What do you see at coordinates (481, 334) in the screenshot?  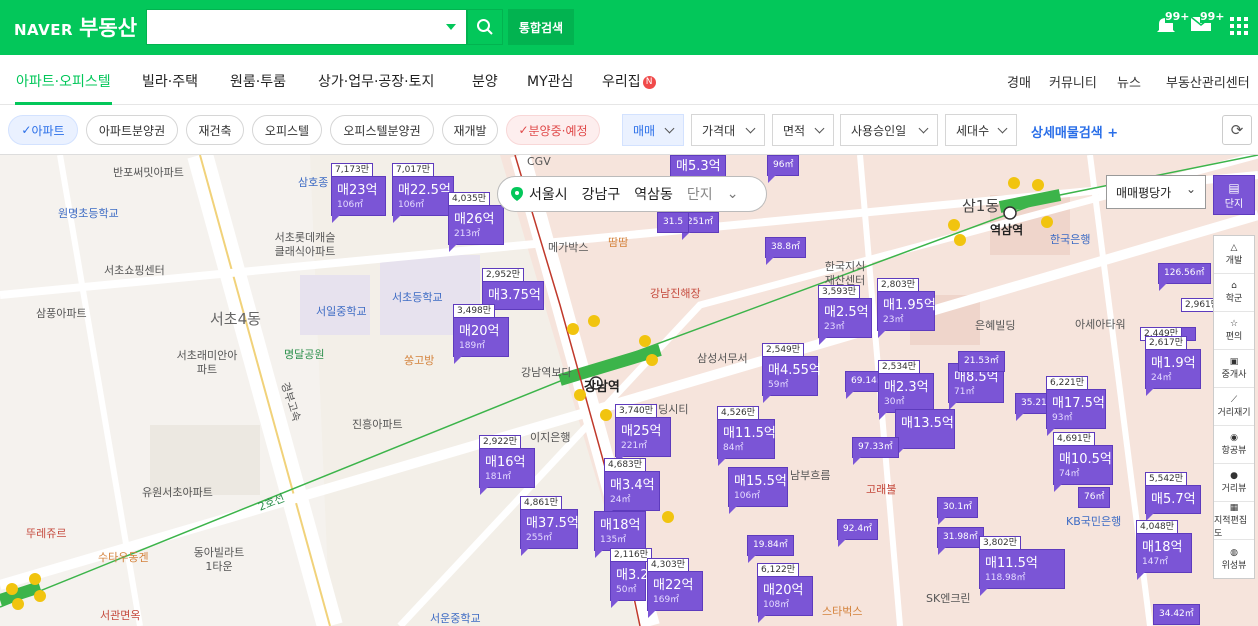 I see `listing-marker: 3,498만 매20억 189㎡` at bounding box center [481, 334].